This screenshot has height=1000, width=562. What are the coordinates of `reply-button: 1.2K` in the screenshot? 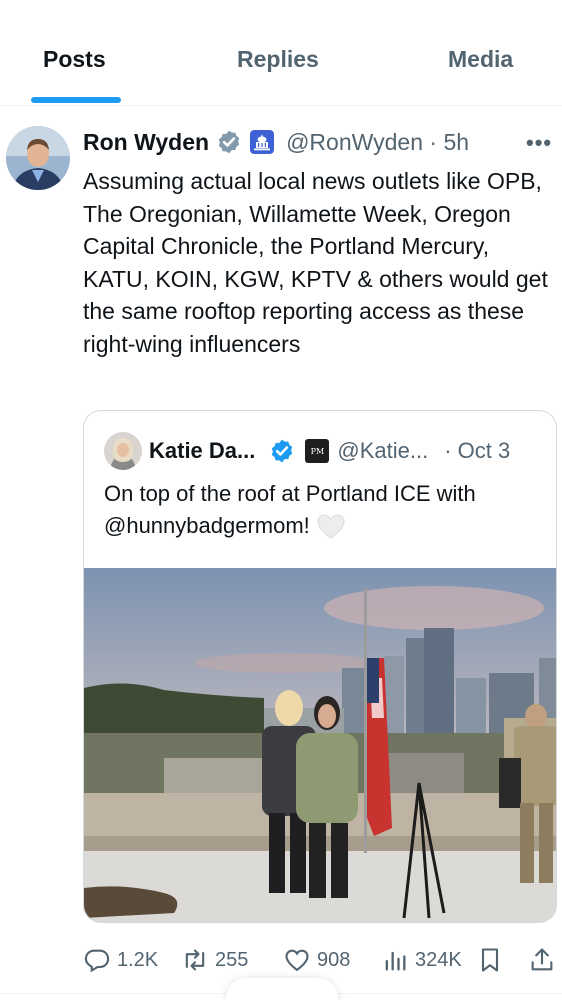 It's located at (120, 960).